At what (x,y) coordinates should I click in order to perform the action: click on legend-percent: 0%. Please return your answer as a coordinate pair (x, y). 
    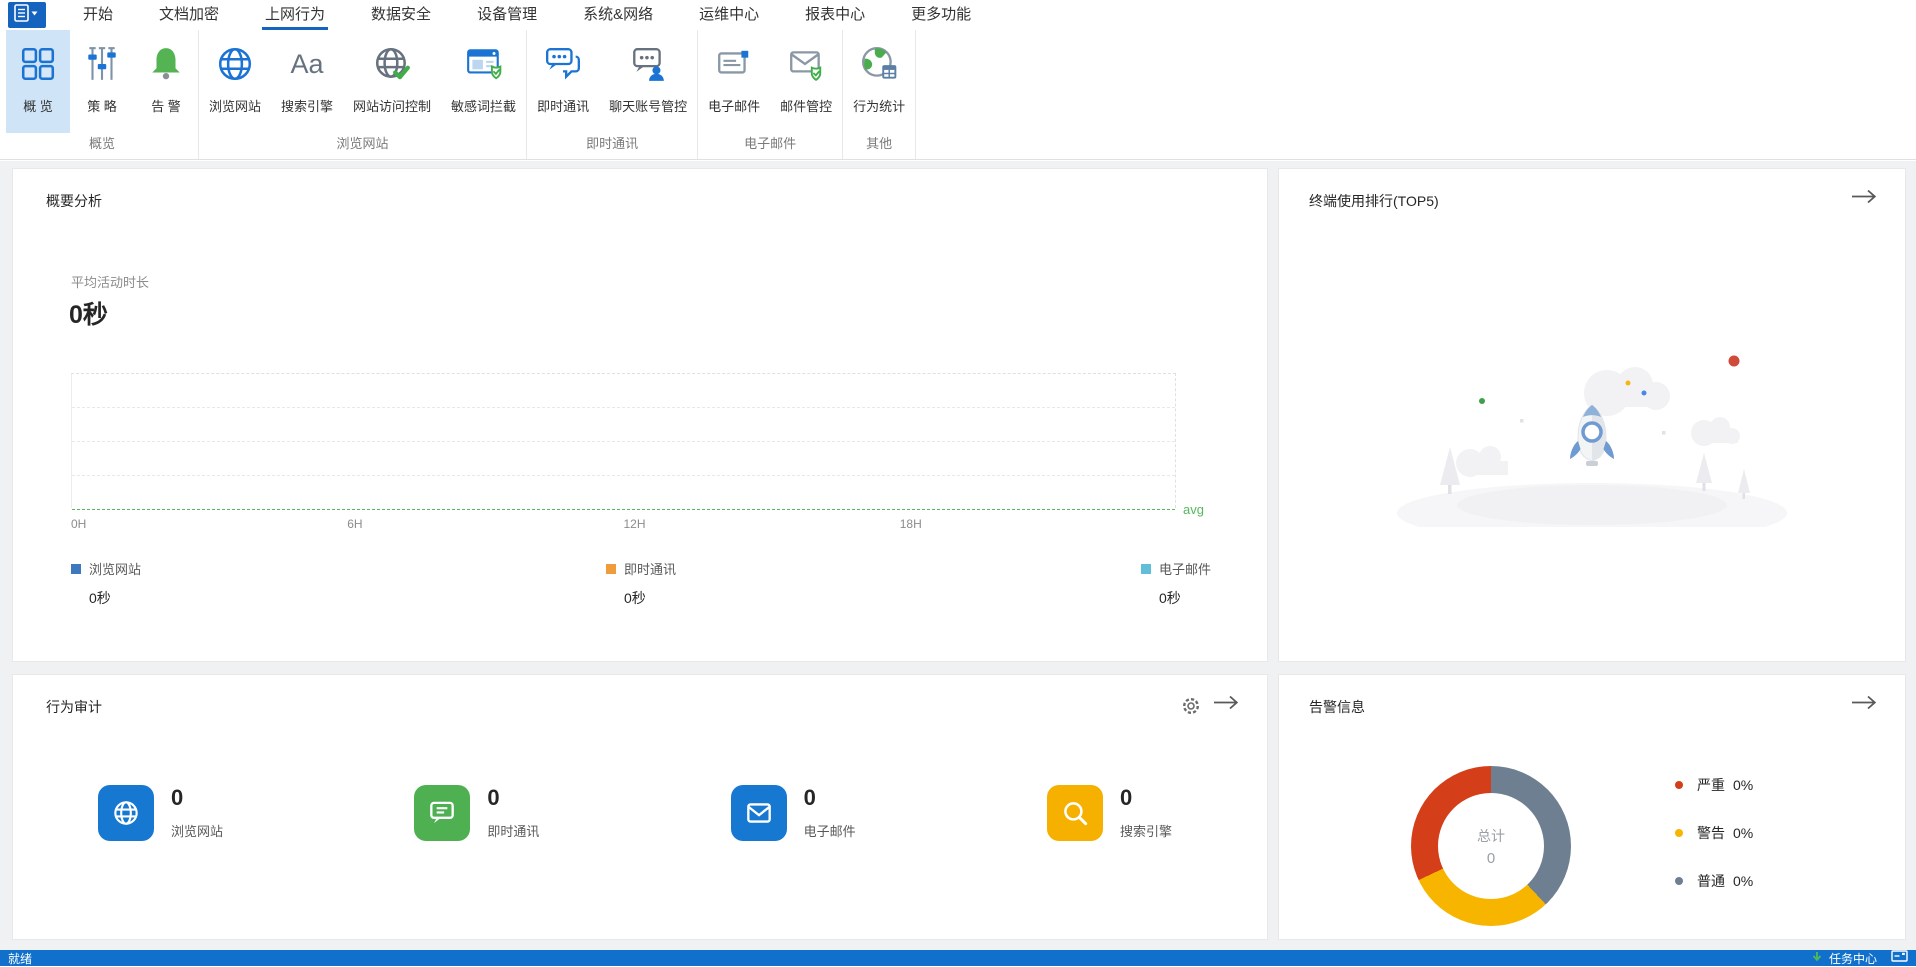
    Looking at the image, I should click on (1743, 785).